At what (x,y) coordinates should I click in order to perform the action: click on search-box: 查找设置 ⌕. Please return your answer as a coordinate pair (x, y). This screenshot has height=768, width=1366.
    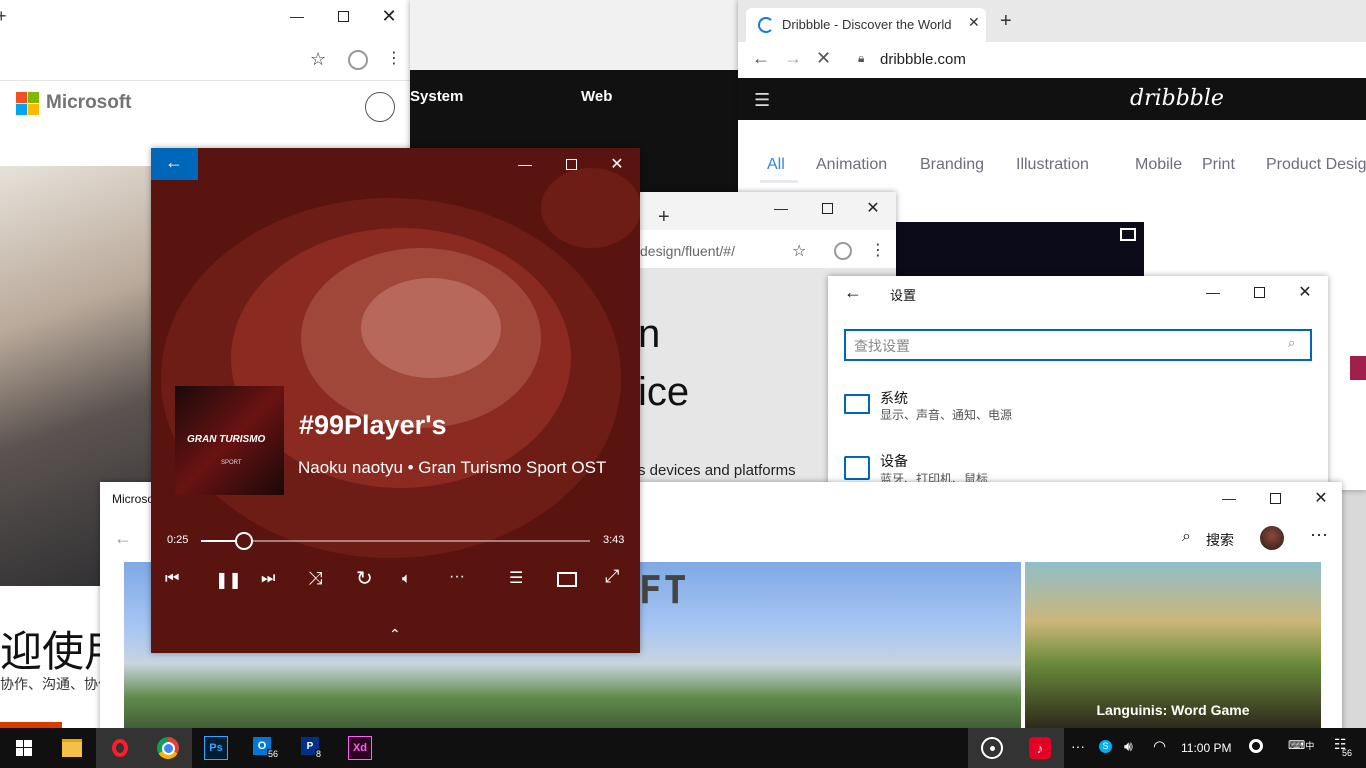
    Looking at the image, I should click on (1078, 345).